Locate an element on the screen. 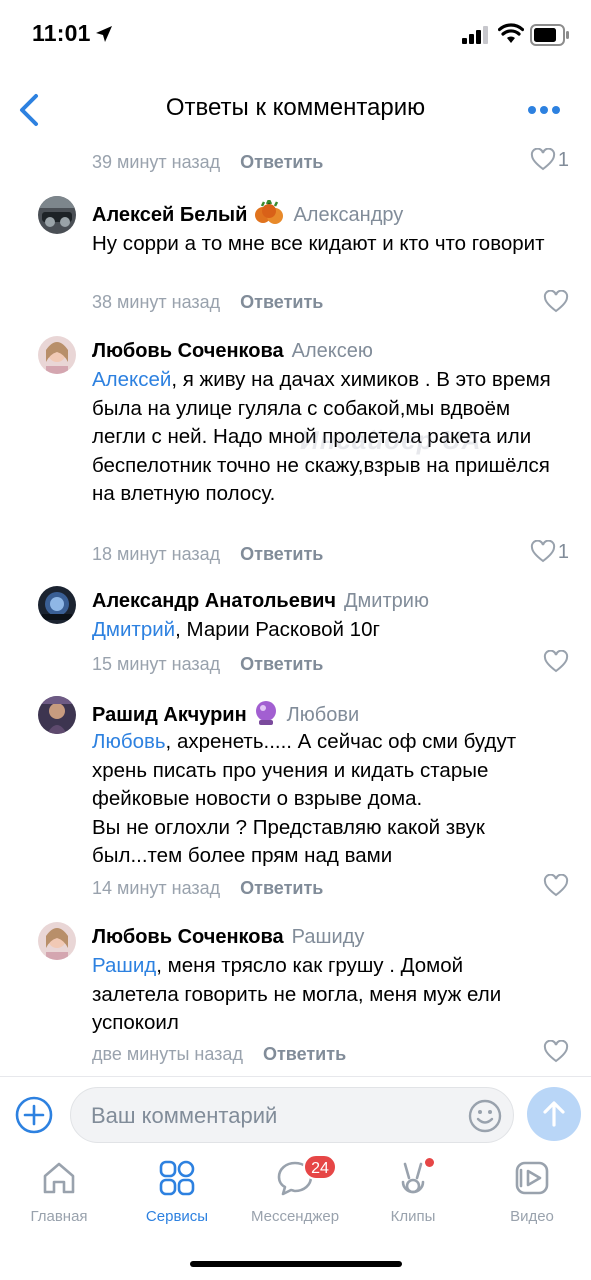  comment-item: 39 минут назад Ответить 1 is located at coordinates (295, 160).